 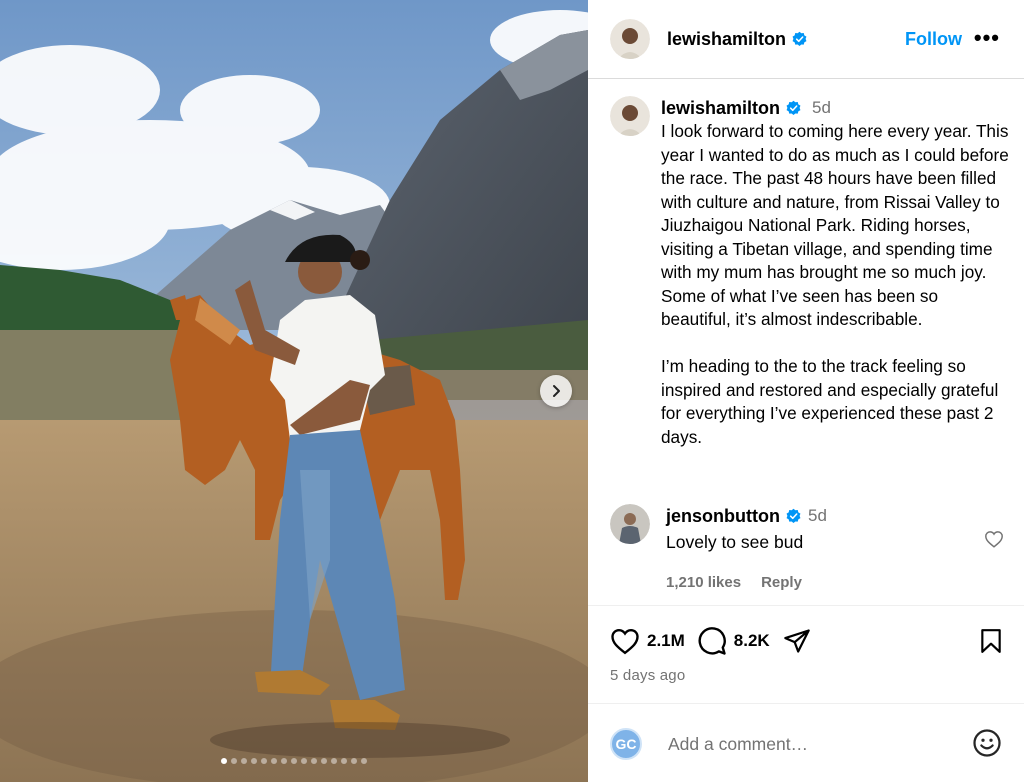 What do you see at coordinates (781, 582) in the screenshot?
I see `reply-button: Reply` at bounding box center [781, 582].